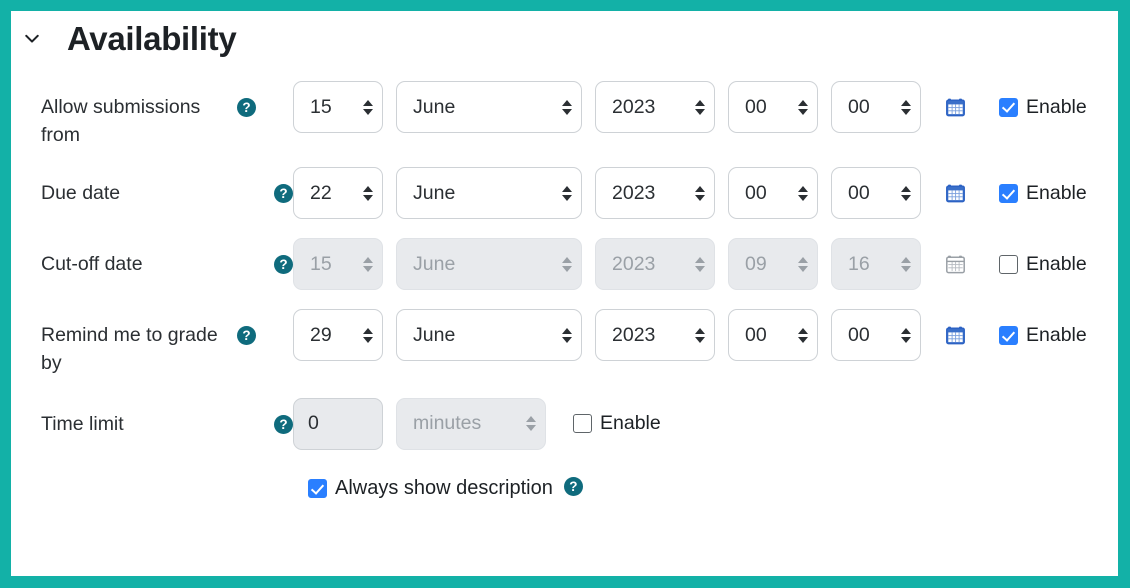  I want to click on time-limit-units-select: minutes, so click(471, 423).